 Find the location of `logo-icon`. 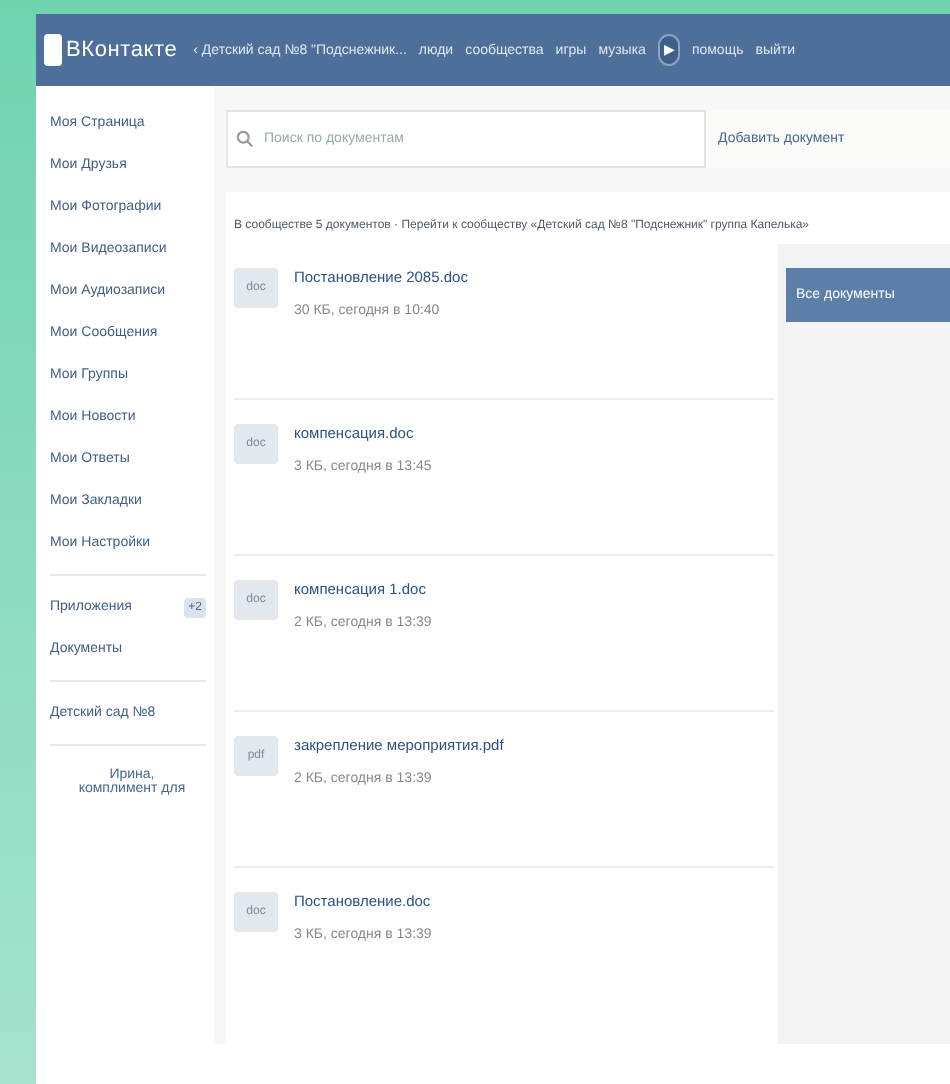

logo-icon is located at coordinates (53, 50).